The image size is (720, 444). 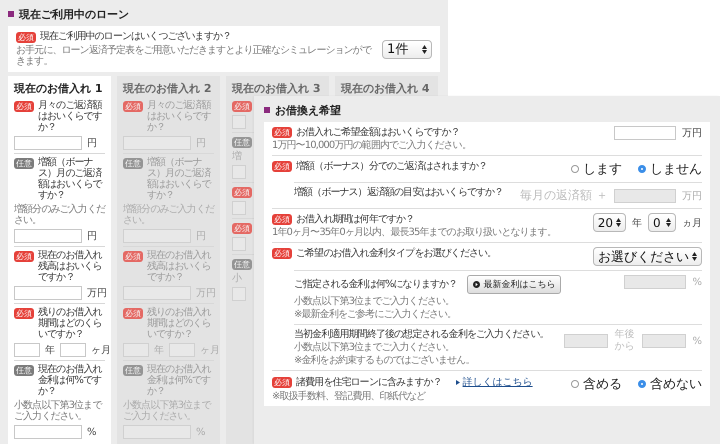 I want to click on question-text: 現在ご利用中のローンはいくつございますか？, so click(x=136, y=36).